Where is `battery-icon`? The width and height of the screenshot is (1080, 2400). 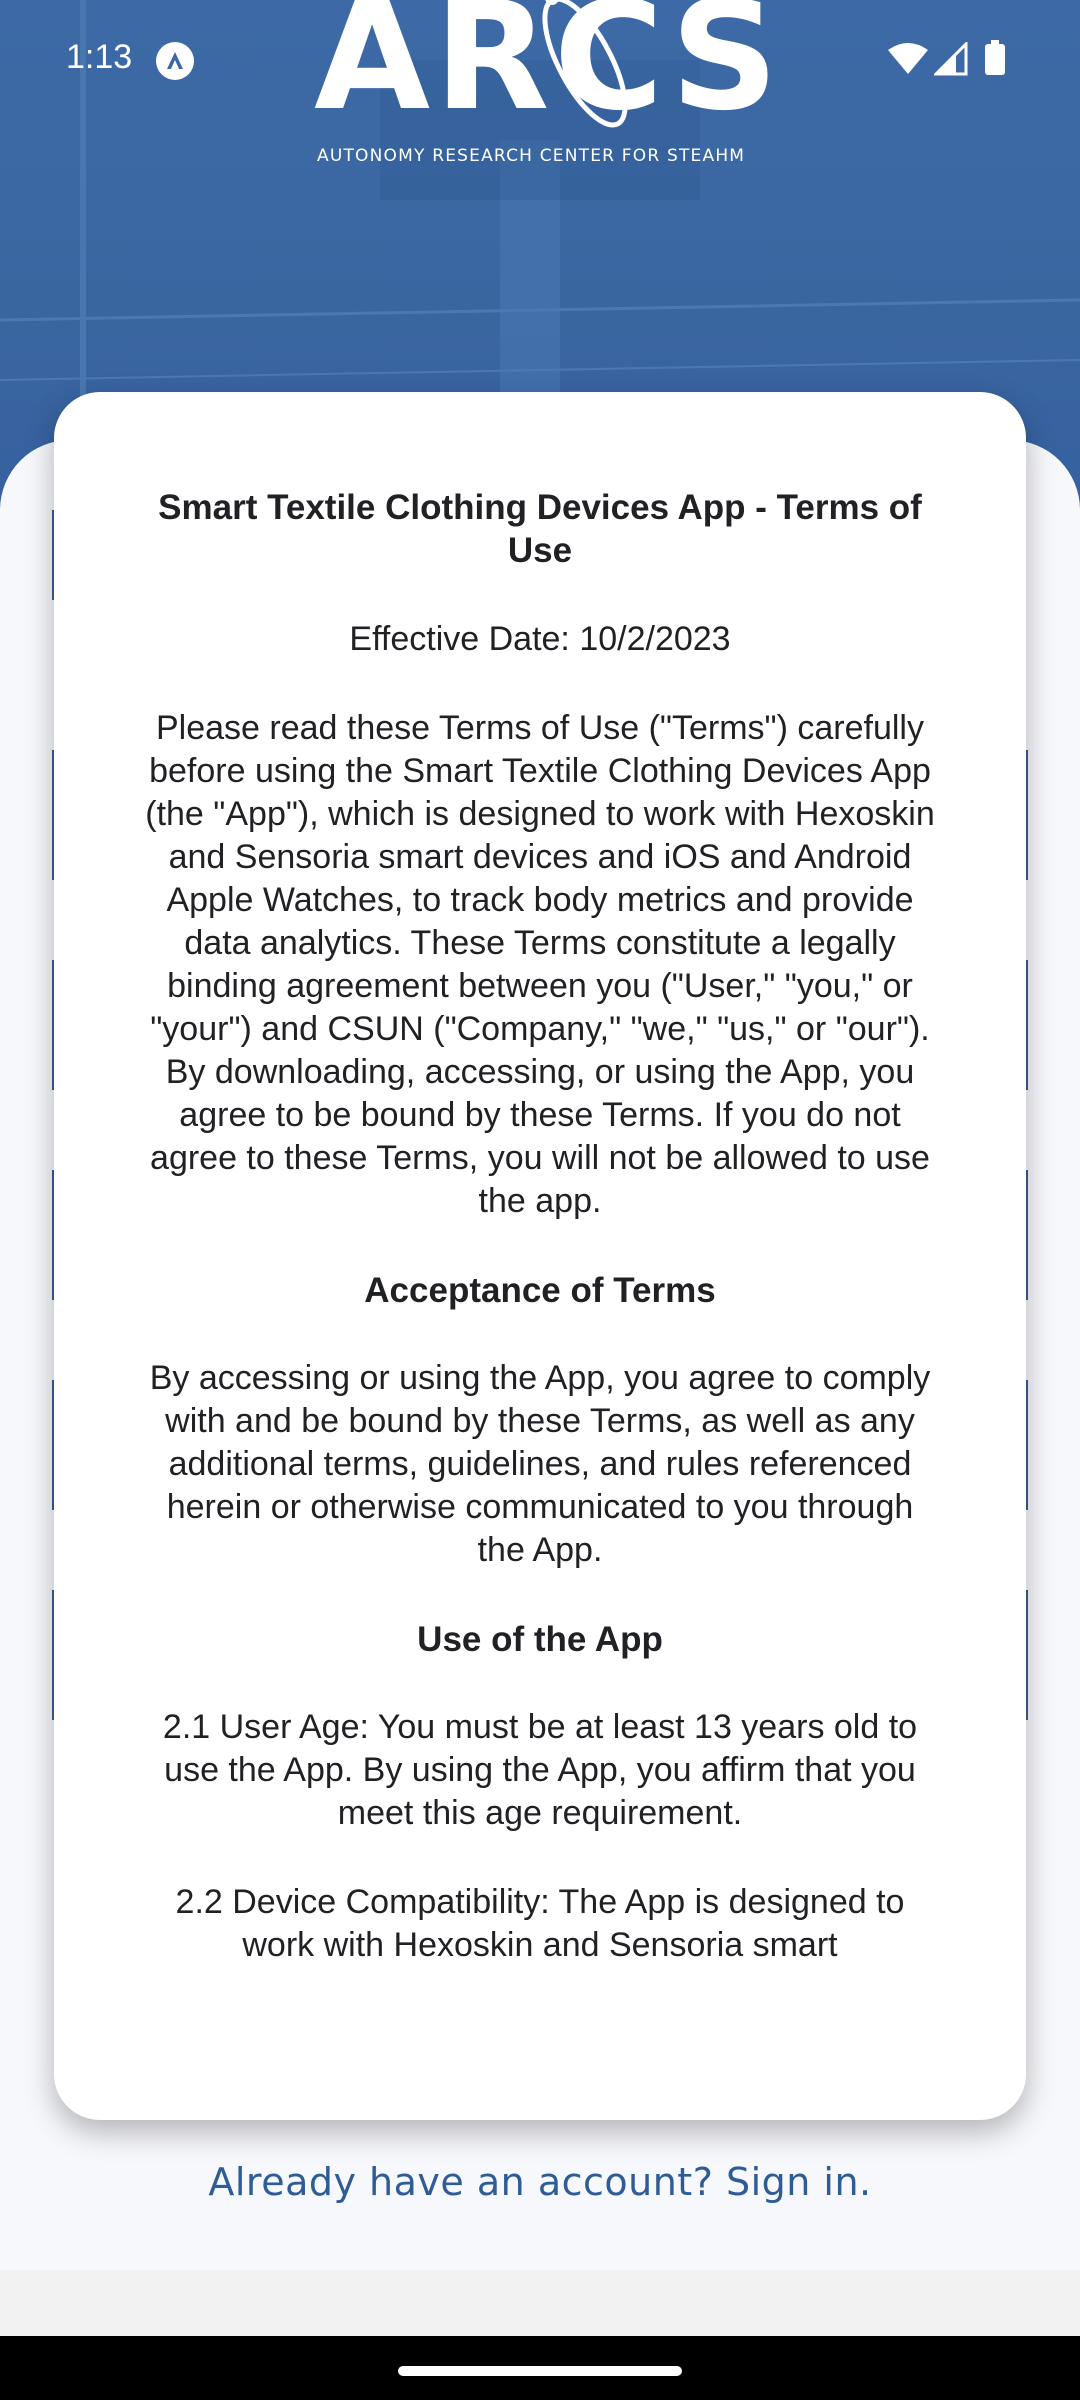 battery-icon is located at coordinates (995, 57).